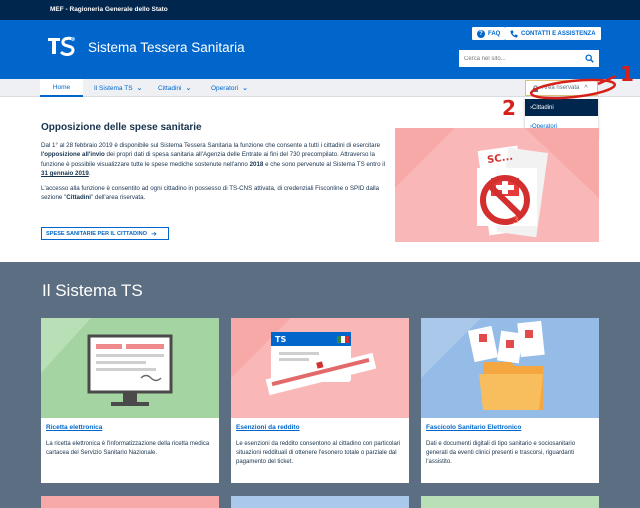 The image size is (640, 508). Describe the element at coordinates (543, 107) in the screenshot. I see `menu-item-cittadini-label: Cittadini` at that location.